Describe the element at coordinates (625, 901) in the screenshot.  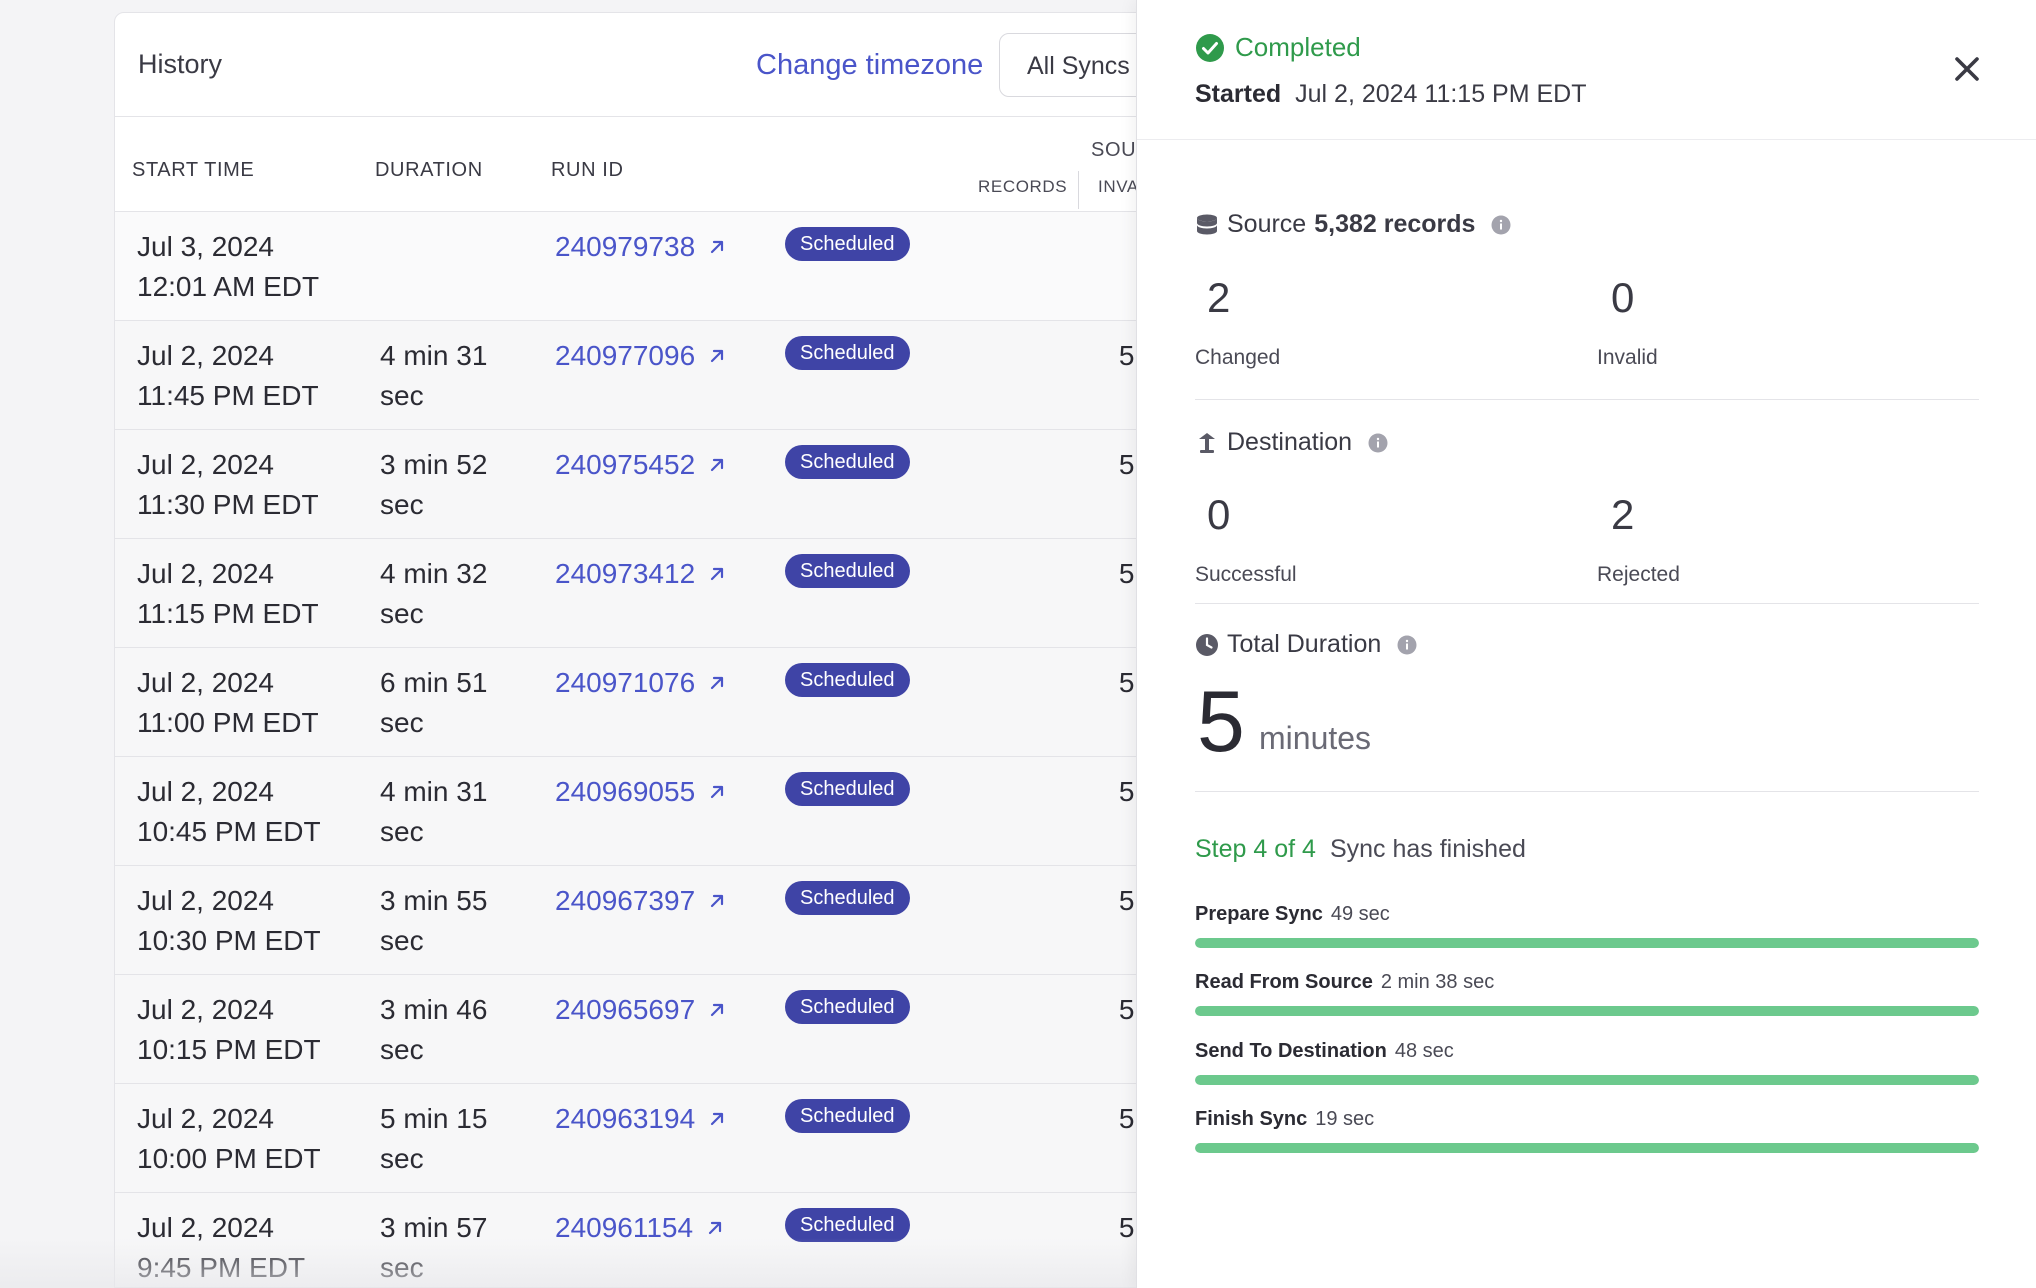
I see `run-id: 240967397` at that location.